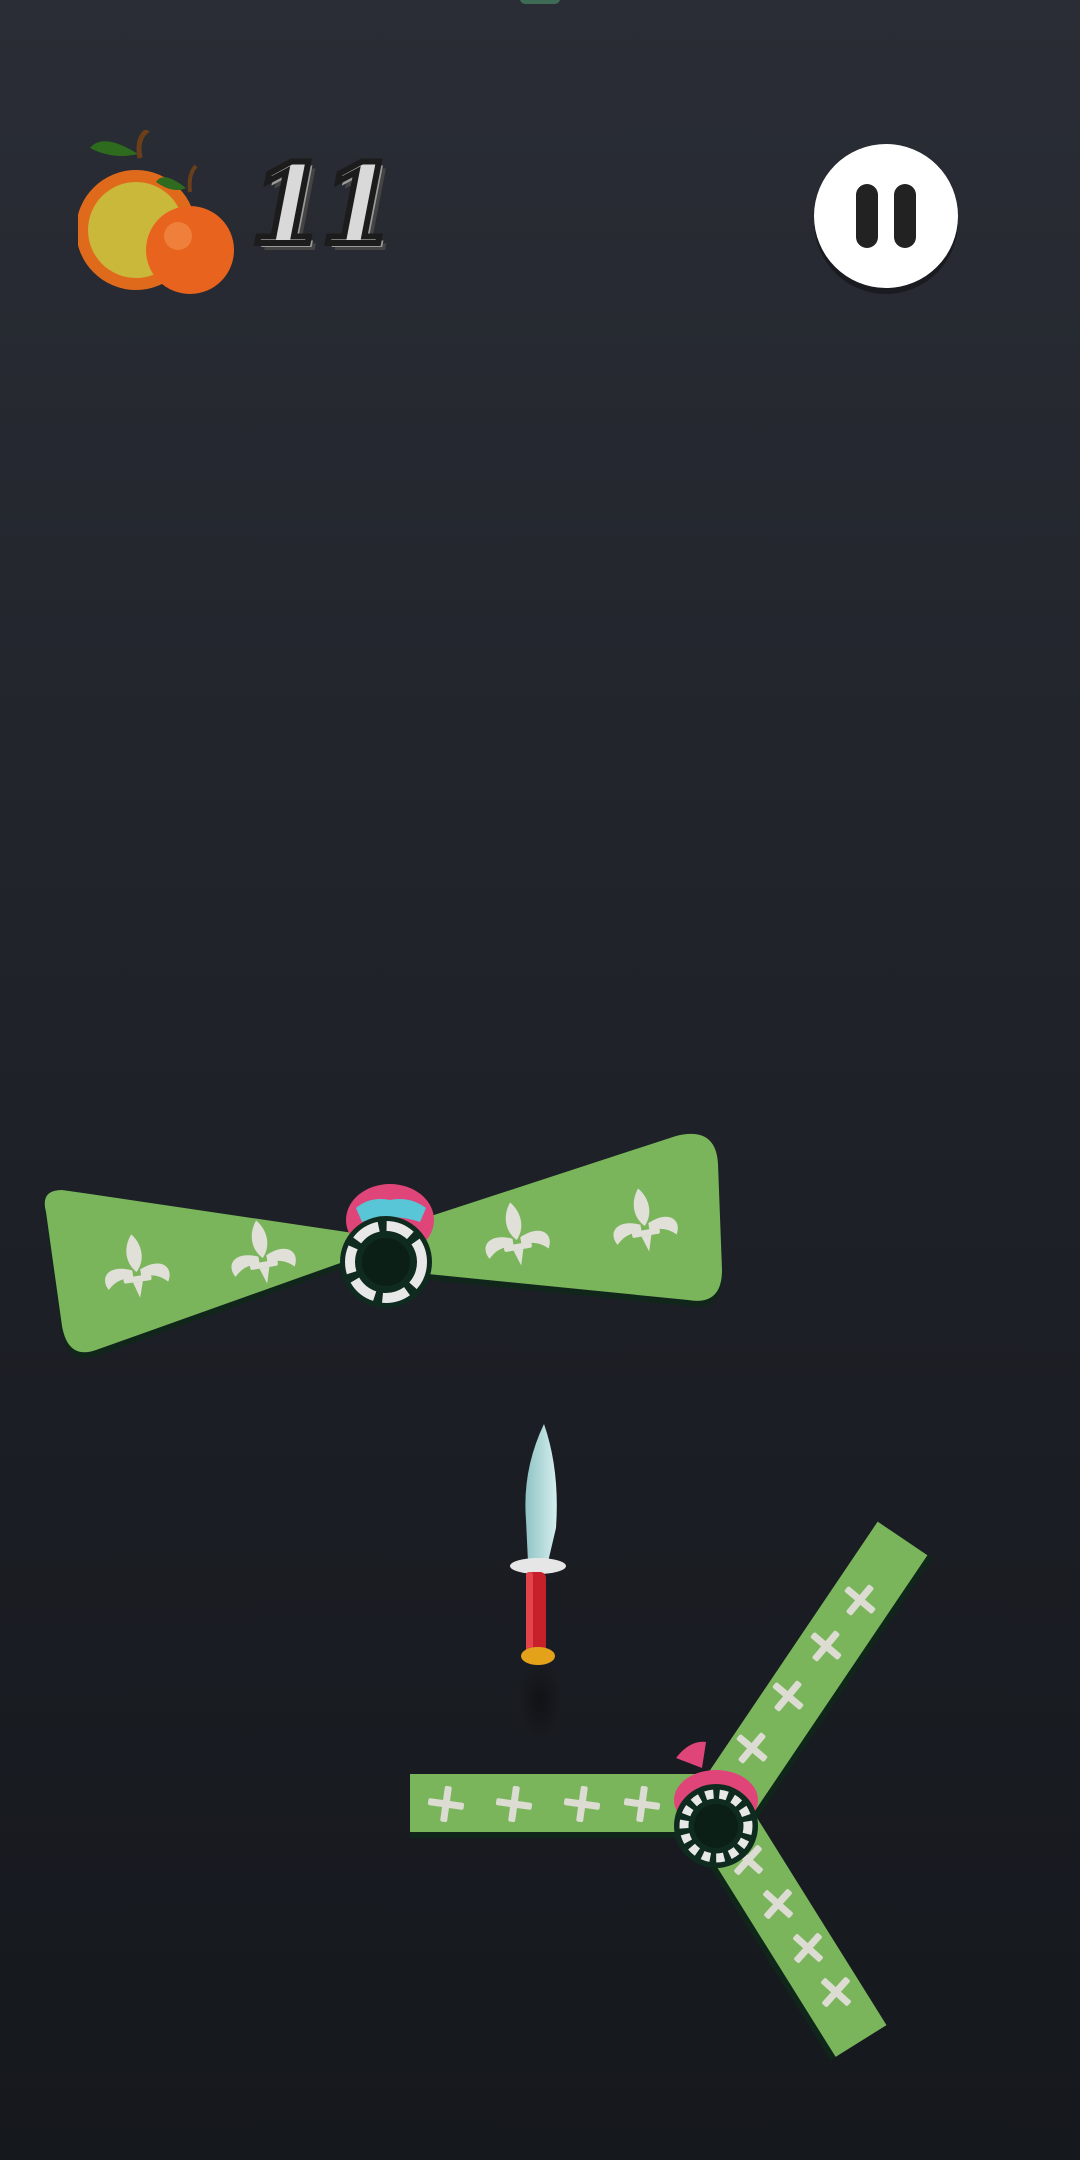 This screenshot has width=1080, height=2160. What do you see at coordinates (538, 1582) in the screenshot?
I see `knife` at bounding box center [538, 1582].